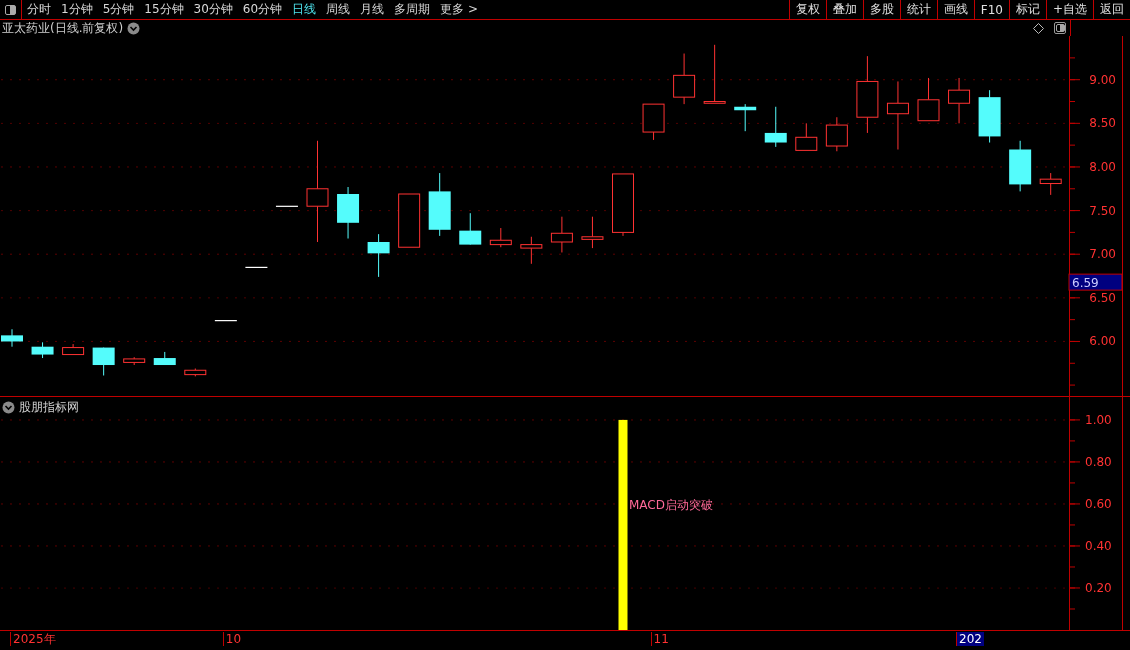  Describe the element at coordinates (1102, 210) in the screenshot. I see `axis-label: 7.50` at that location.